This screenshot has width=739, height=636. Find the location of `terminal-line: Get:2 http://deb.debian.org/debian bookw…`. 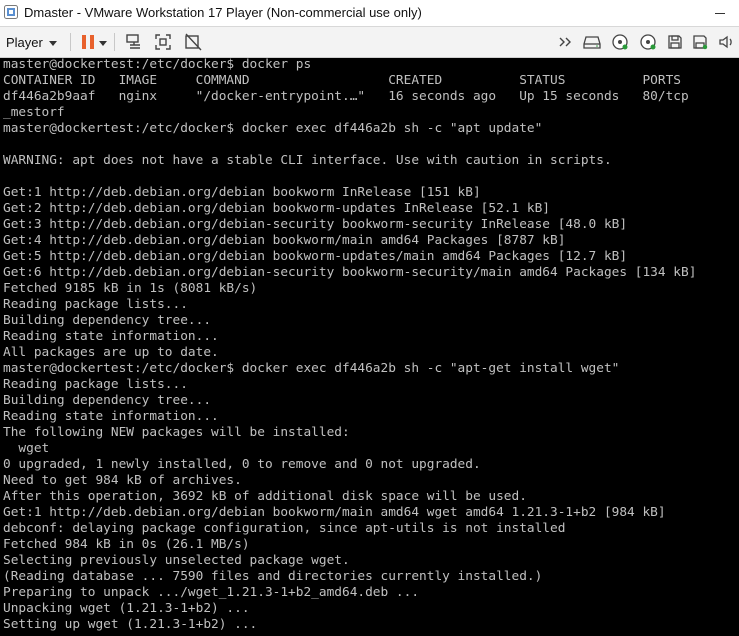

terminal-line: Get:2 http://deb.debian.org/debian bookw… is located at coordinates (277, 208).